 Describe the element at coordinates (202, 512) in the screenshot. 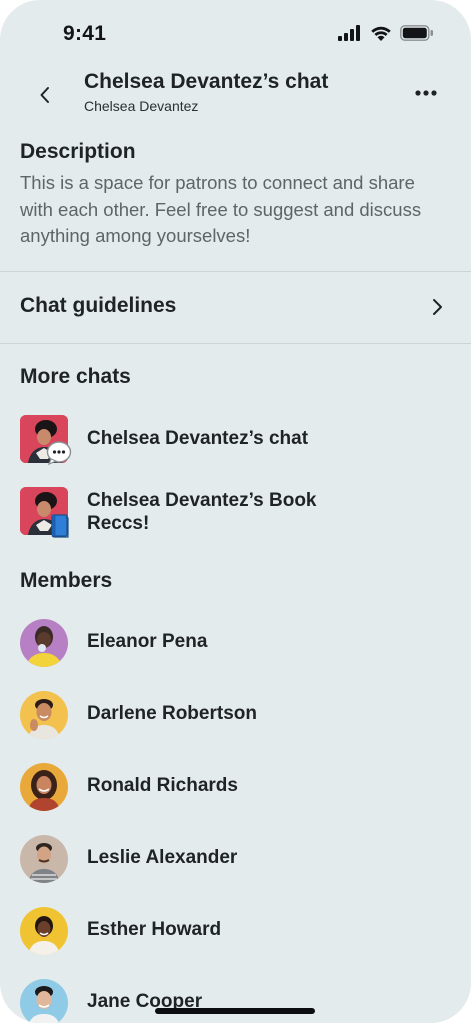

I see `chat-name: Chelsea Devantez’s Book Reccs!` at that location.